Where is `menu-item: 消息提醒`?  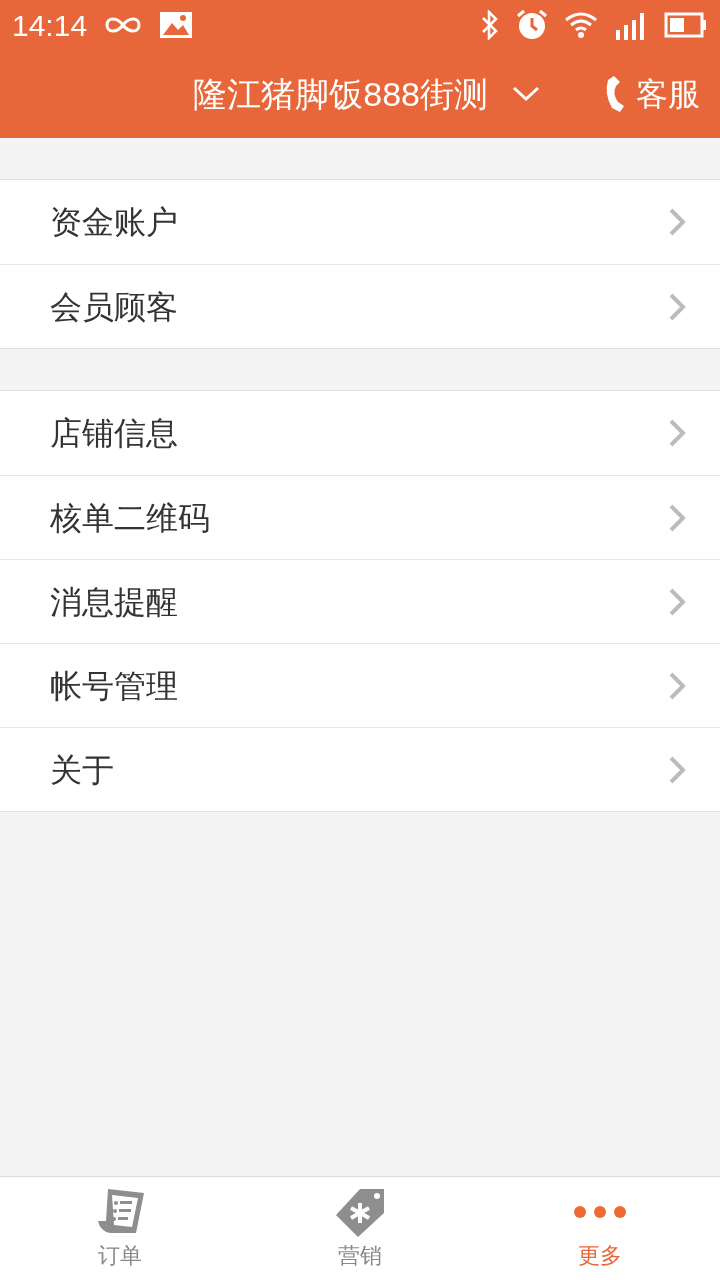
menu-item: 消息提醒 is located at coordinates (360, 601).